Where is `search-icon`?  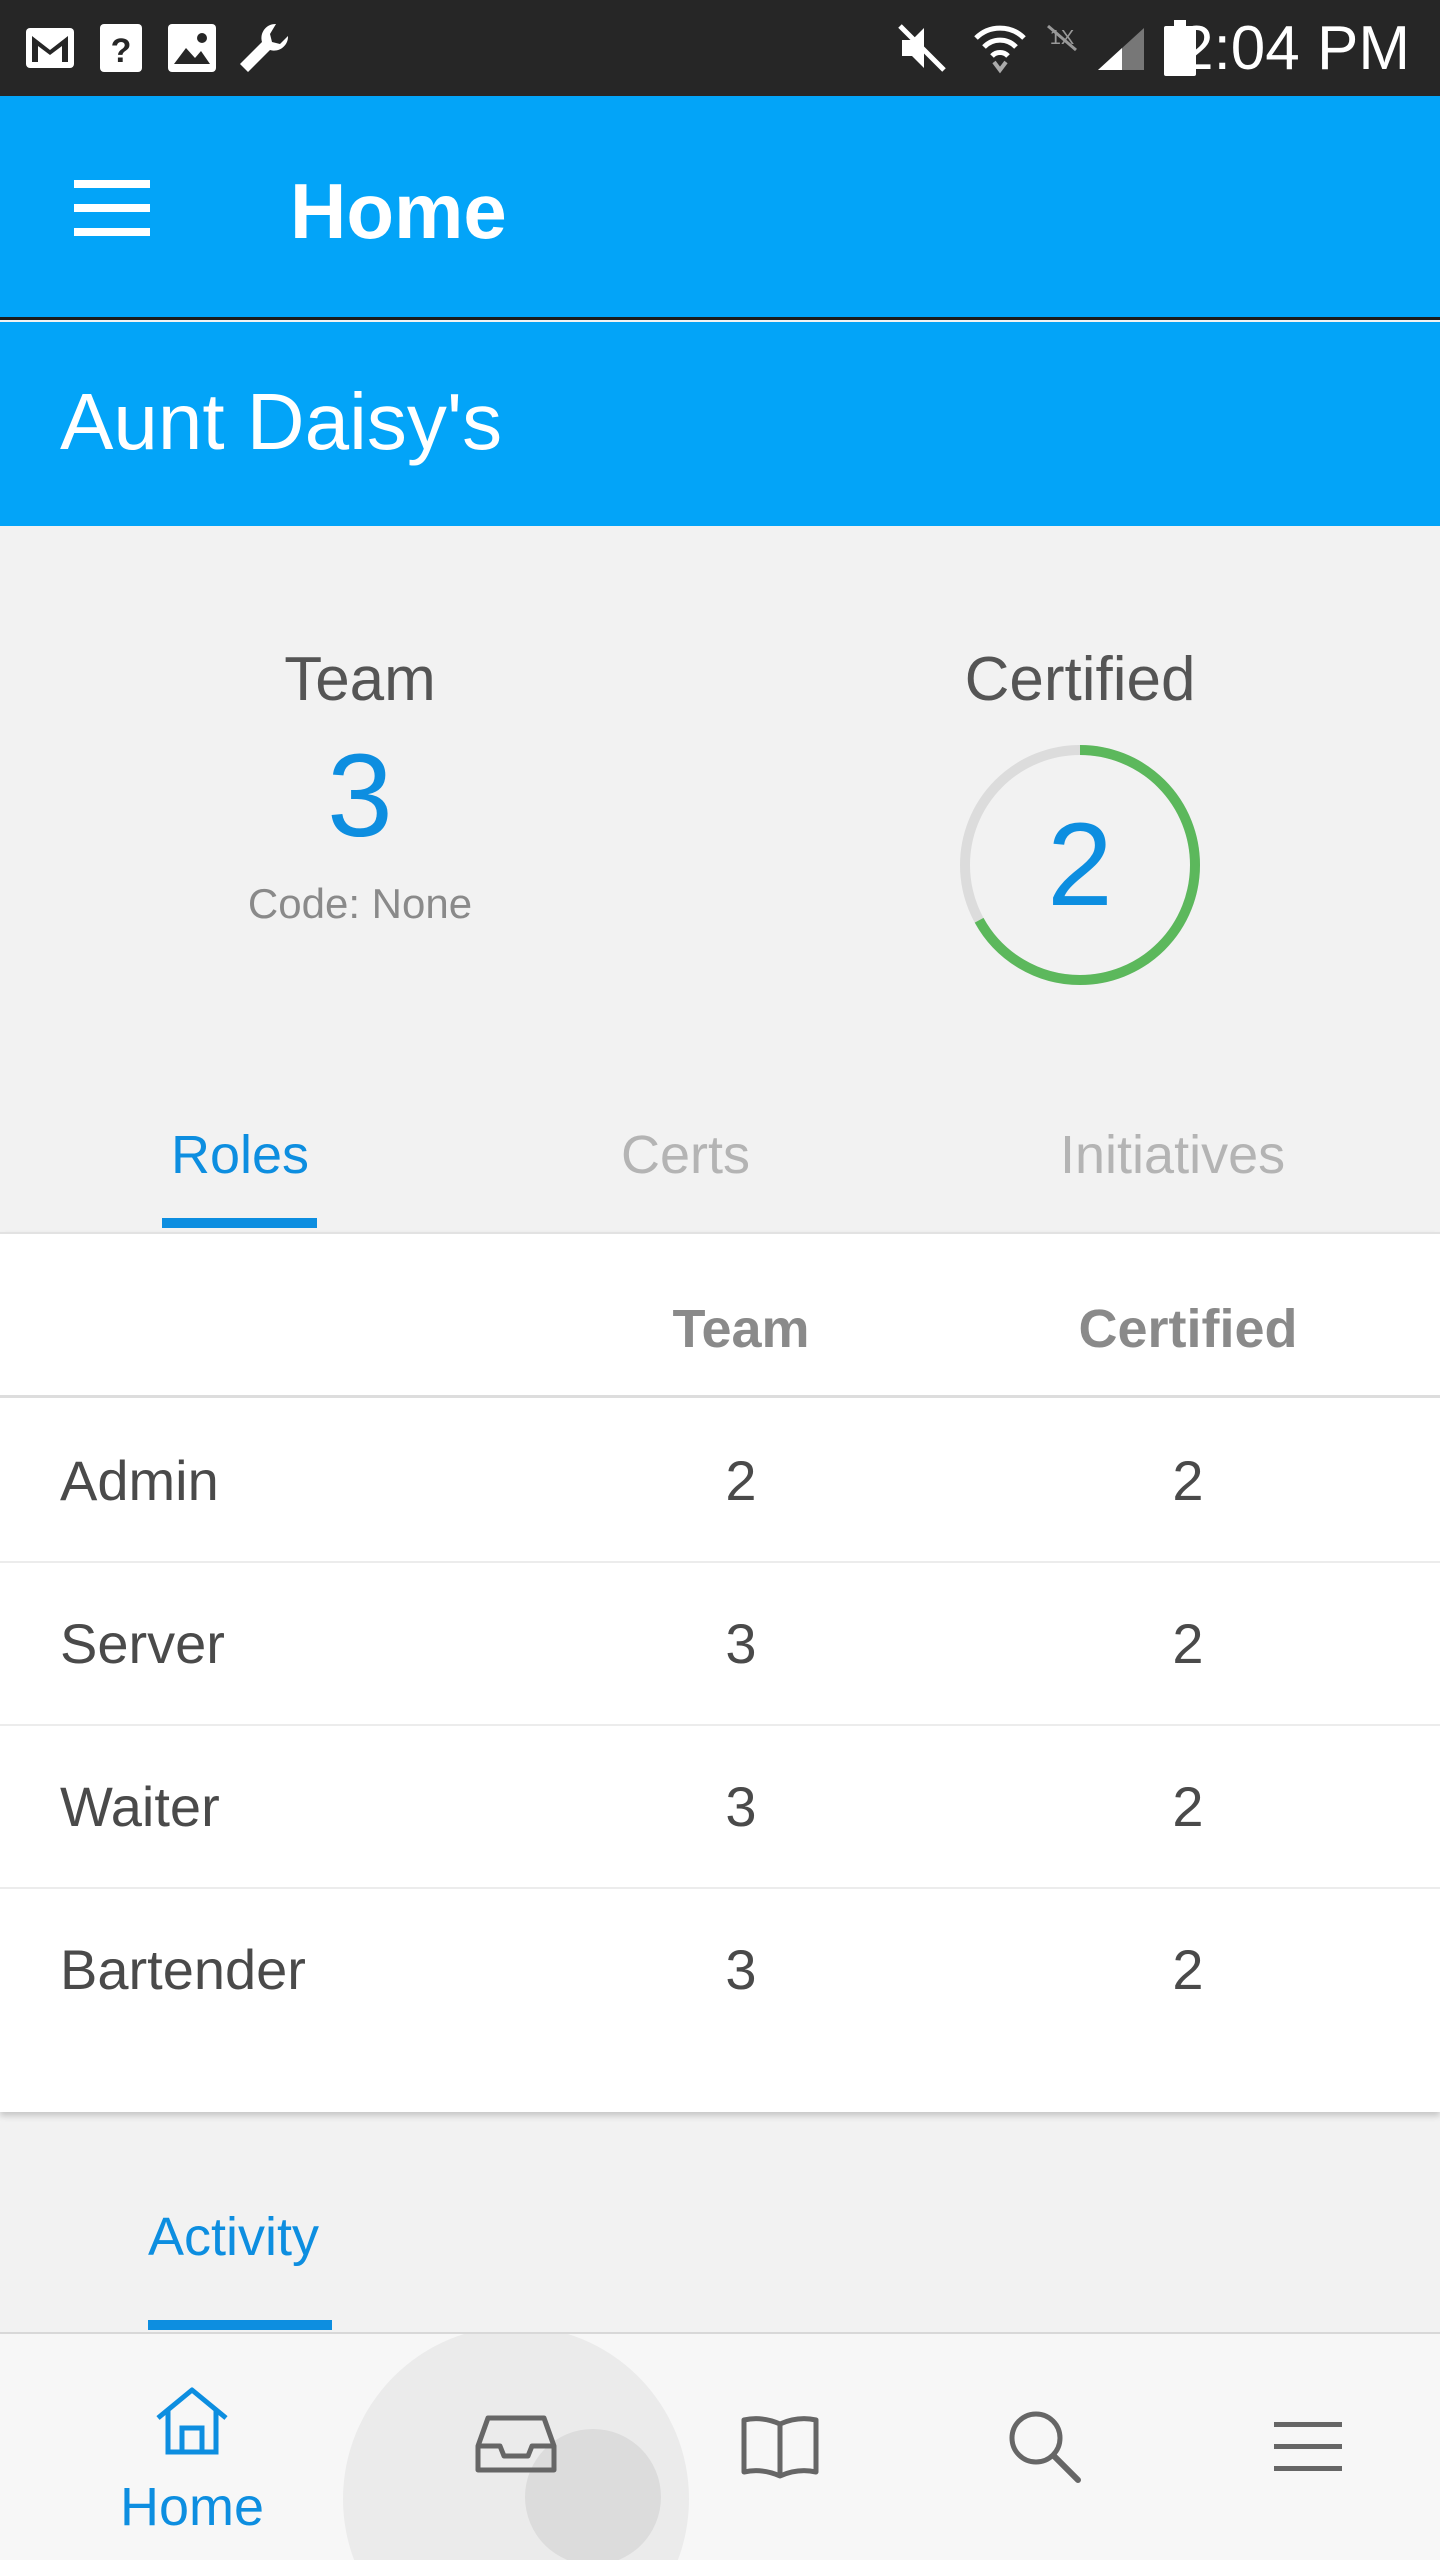 search-icon is located at coordinates (1045, 2447).